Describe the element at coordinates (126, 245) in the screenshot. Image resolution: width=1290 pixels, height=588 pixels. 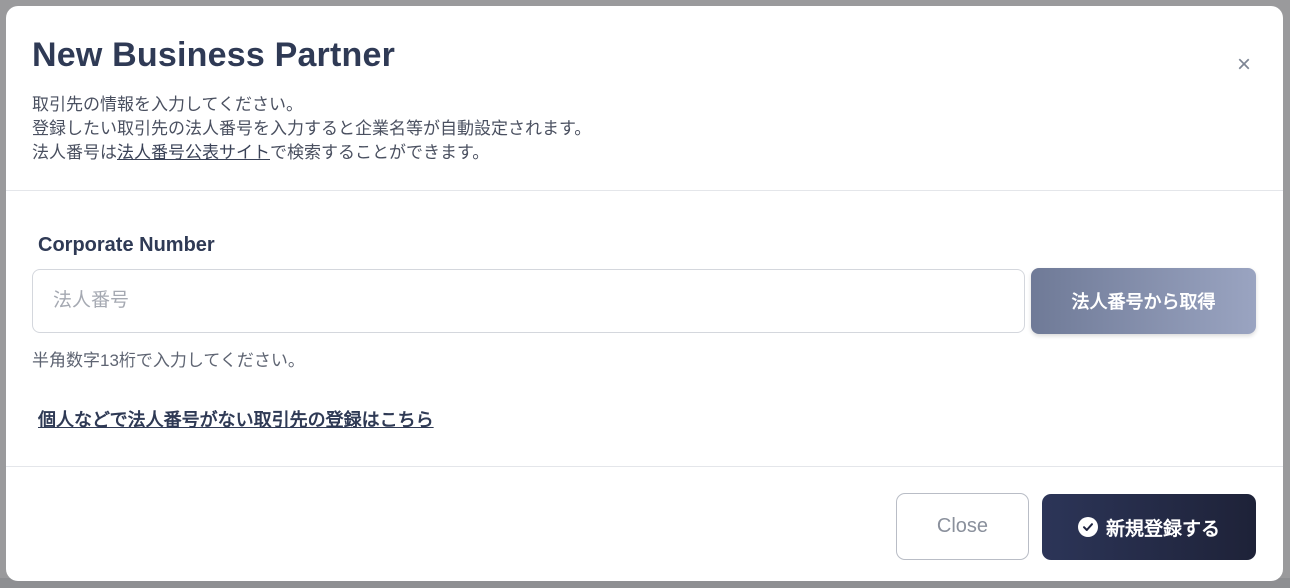
I see `corporate-number-label: Corporate Number` at that location.